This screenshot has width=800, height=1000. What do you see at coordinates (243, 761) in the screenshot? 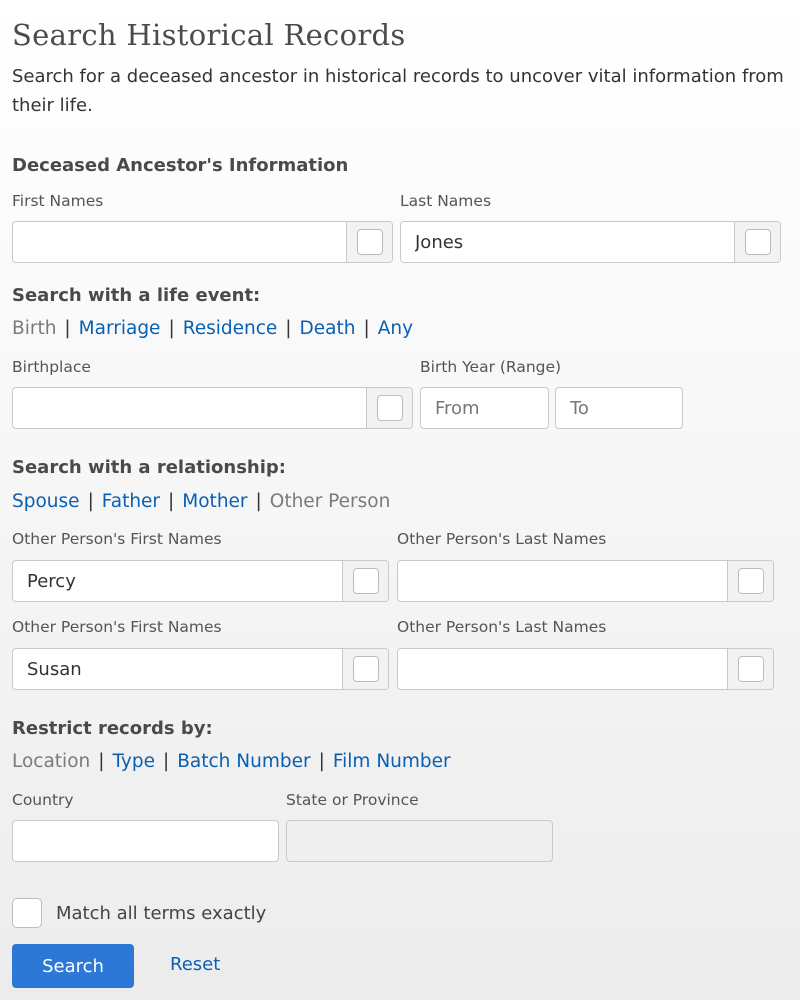
I see `tab-batch-number: Batch Number` at bounding box center [243, 761].